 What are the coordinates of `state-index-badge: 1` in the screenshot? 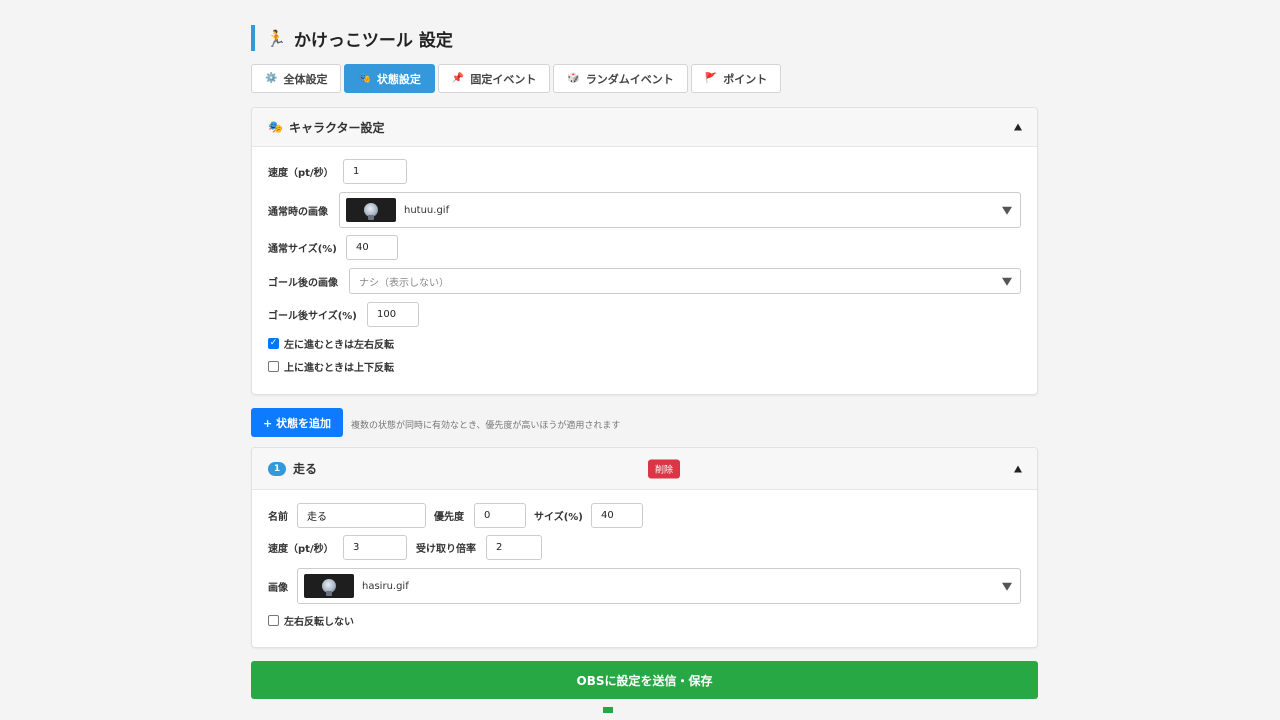 It's located at (277, 468).